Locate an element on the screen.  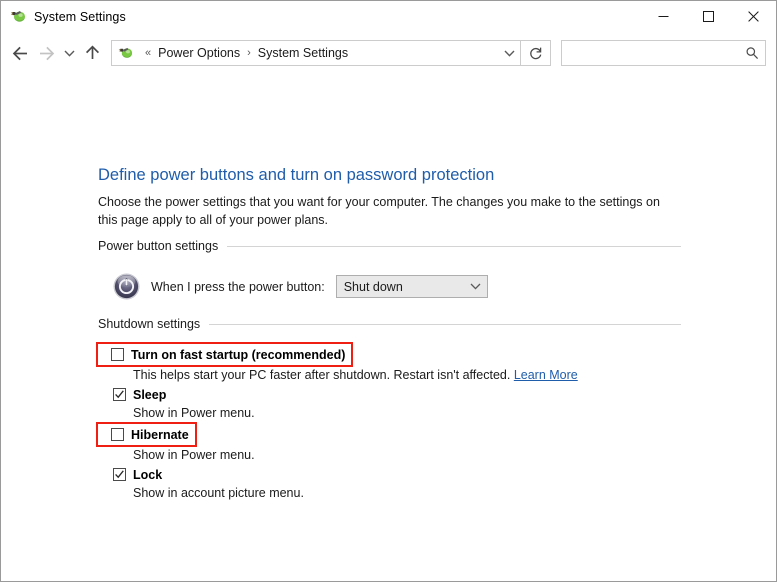
breadcrumb-overflow: « is located at coordinates (148, 53).